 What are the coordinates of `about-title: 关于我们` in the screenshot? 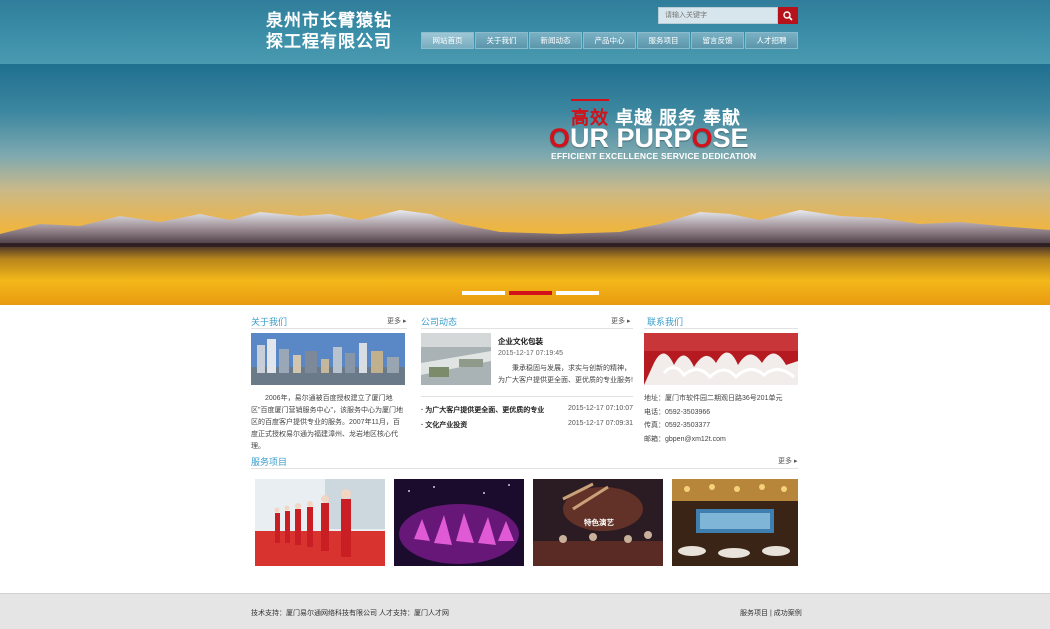 It's located at (269, 322).